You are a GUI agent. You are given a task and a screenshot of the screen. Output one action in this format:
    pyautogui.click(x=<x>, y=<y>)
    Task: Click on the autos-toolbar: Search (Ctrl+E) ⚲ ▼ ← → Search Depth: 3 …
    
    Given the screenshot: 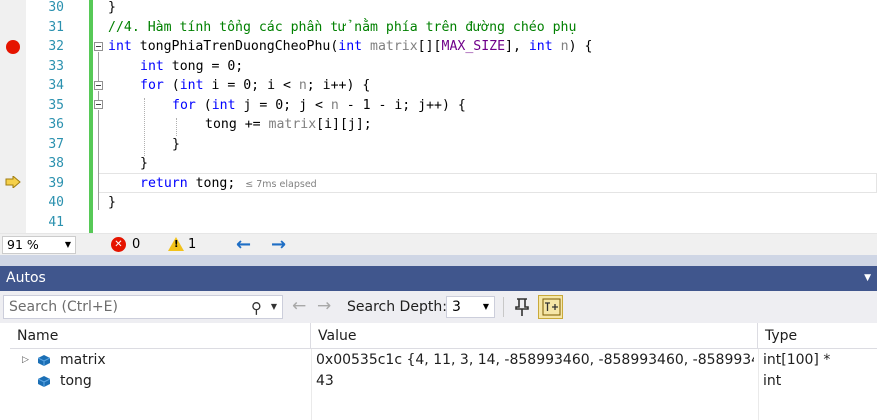 What is the action you would take?
    pyautogui.click(x=438, y=307)
    